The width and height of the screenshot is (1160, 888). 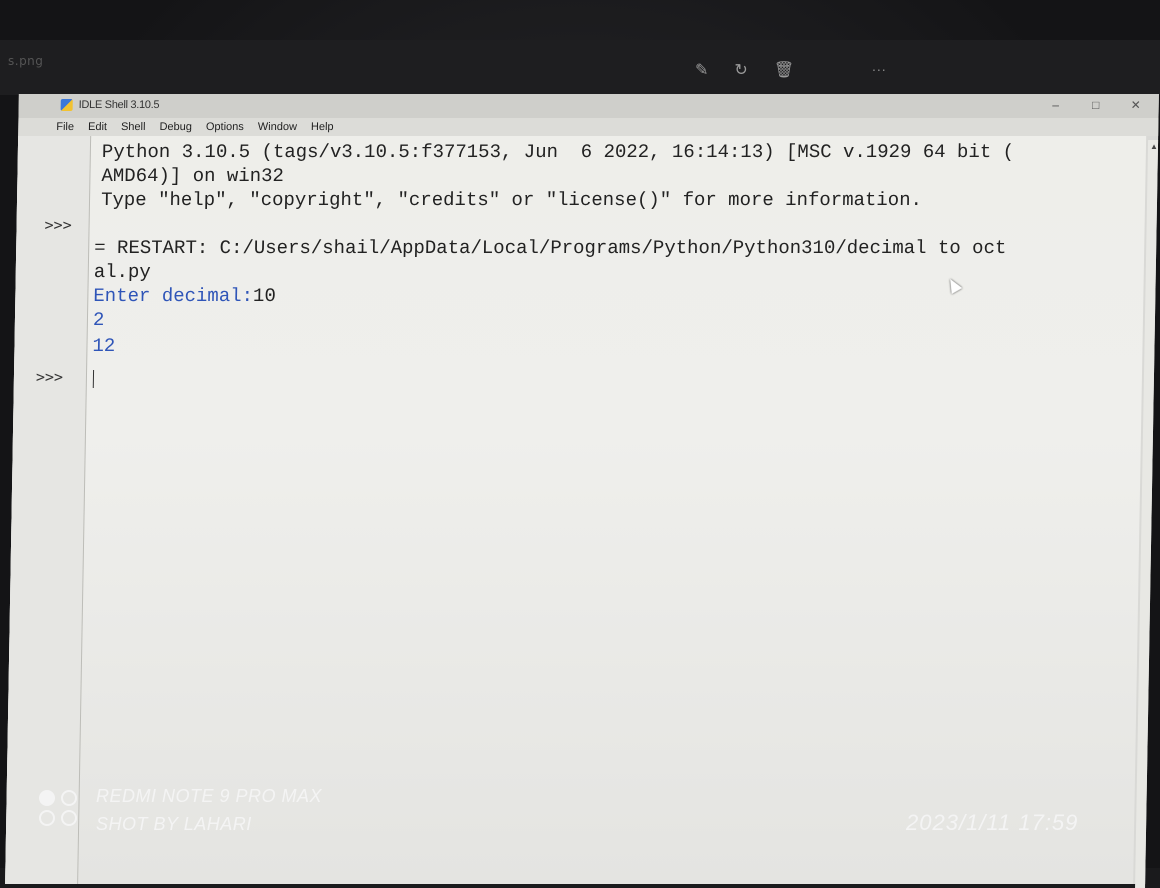 I want to click on menu-edit: Edit, so click(x=97, y=127).